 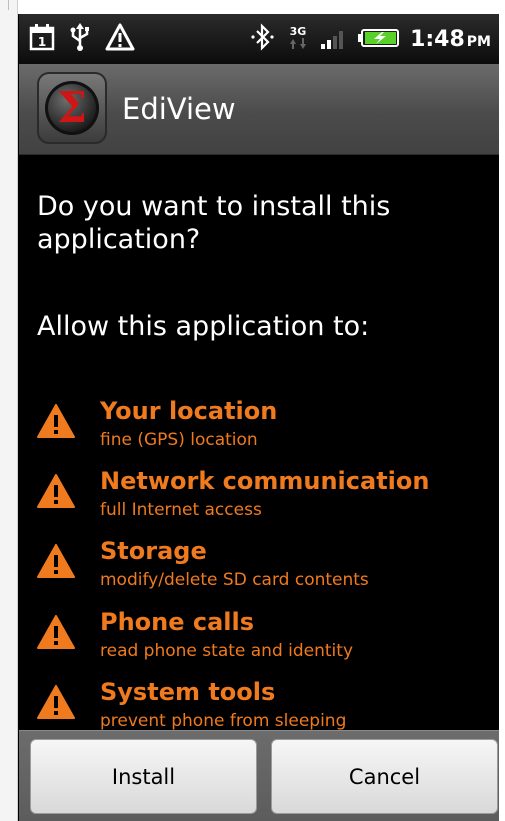 I want to click on permission-name: Storage, so click(x=153, y=551).